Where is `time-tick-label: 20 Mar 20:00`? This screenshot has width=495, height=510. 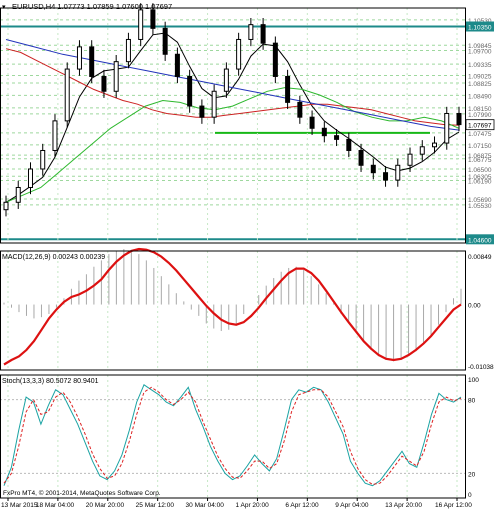
time-tick-label: 20 Mar 20:00 is located at coordinates (105, 505).